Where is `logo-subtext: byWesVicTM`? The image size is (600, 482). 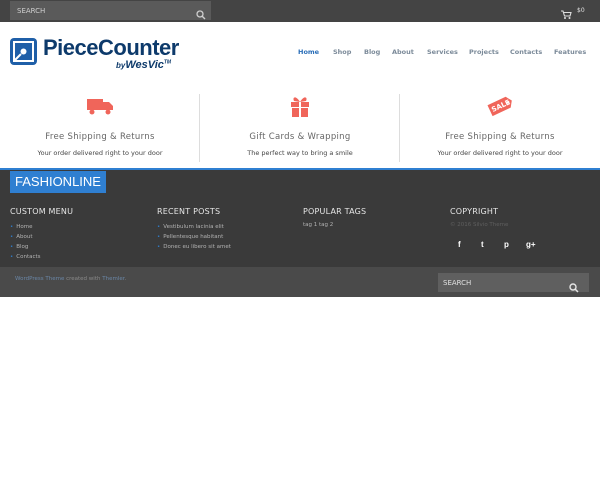
logo-subtext: byWesVicTM is located at coordinates (143, 65).